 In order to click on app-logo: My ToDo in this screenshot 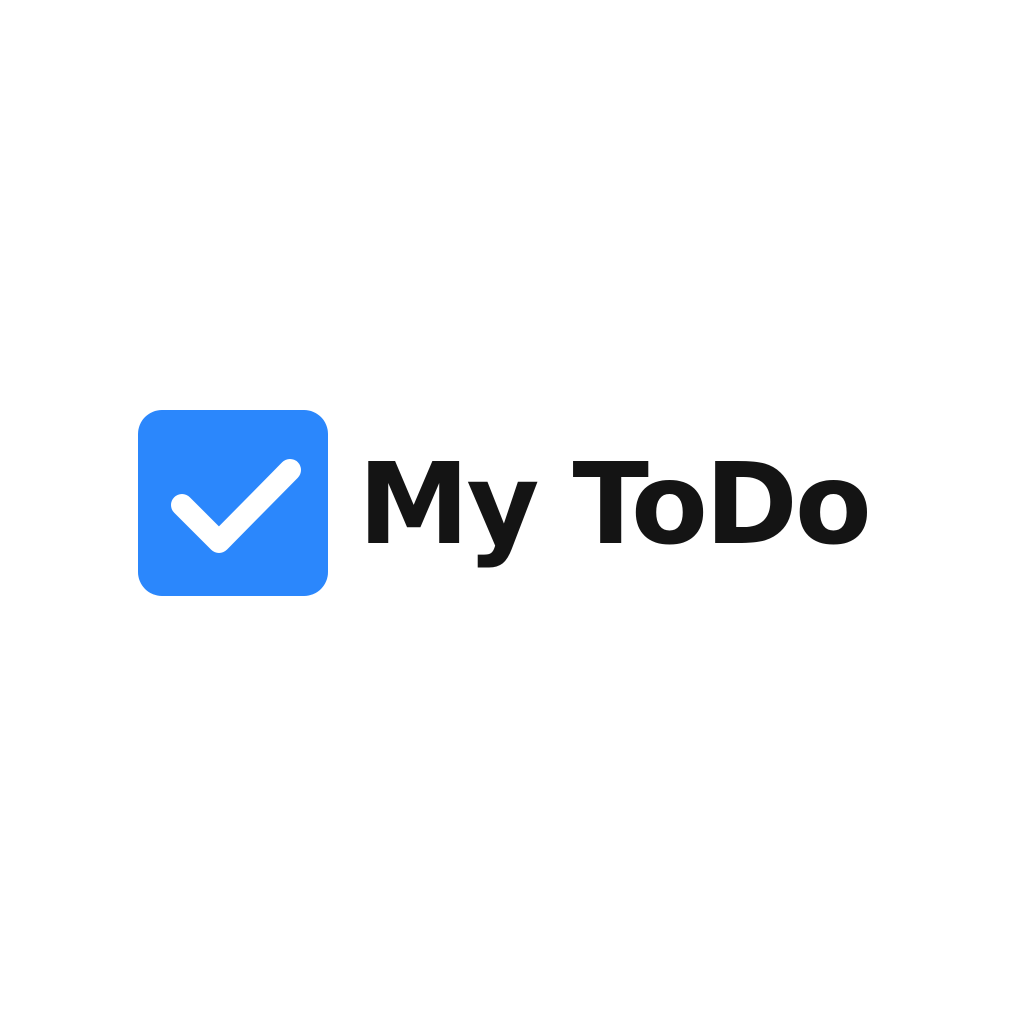, I will do `click(505, 503)`.